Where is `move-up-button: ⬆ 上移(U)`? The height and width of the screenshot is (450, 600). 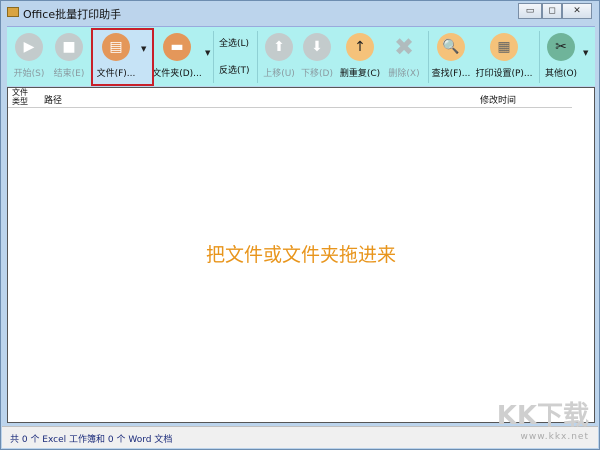
move-up-button: ⬆ 上移(U) is located at coordinates (279, 56).